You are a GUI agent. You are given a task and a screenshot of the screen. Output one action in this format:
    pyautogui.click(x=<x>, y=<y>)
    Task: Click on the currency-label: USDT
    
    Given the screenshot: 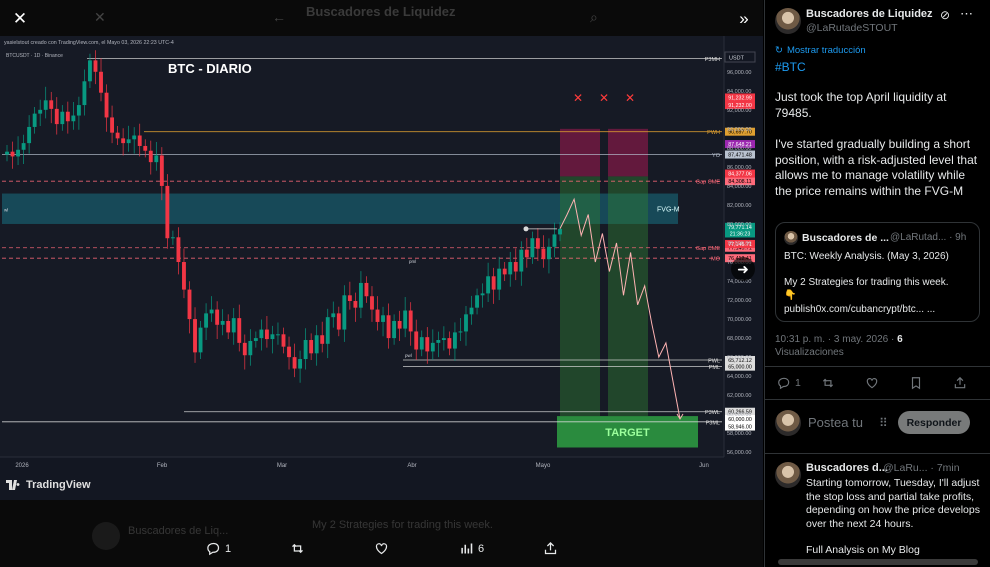 What is the action you would take?
    pyautogui.click(x=737, y=59)
    